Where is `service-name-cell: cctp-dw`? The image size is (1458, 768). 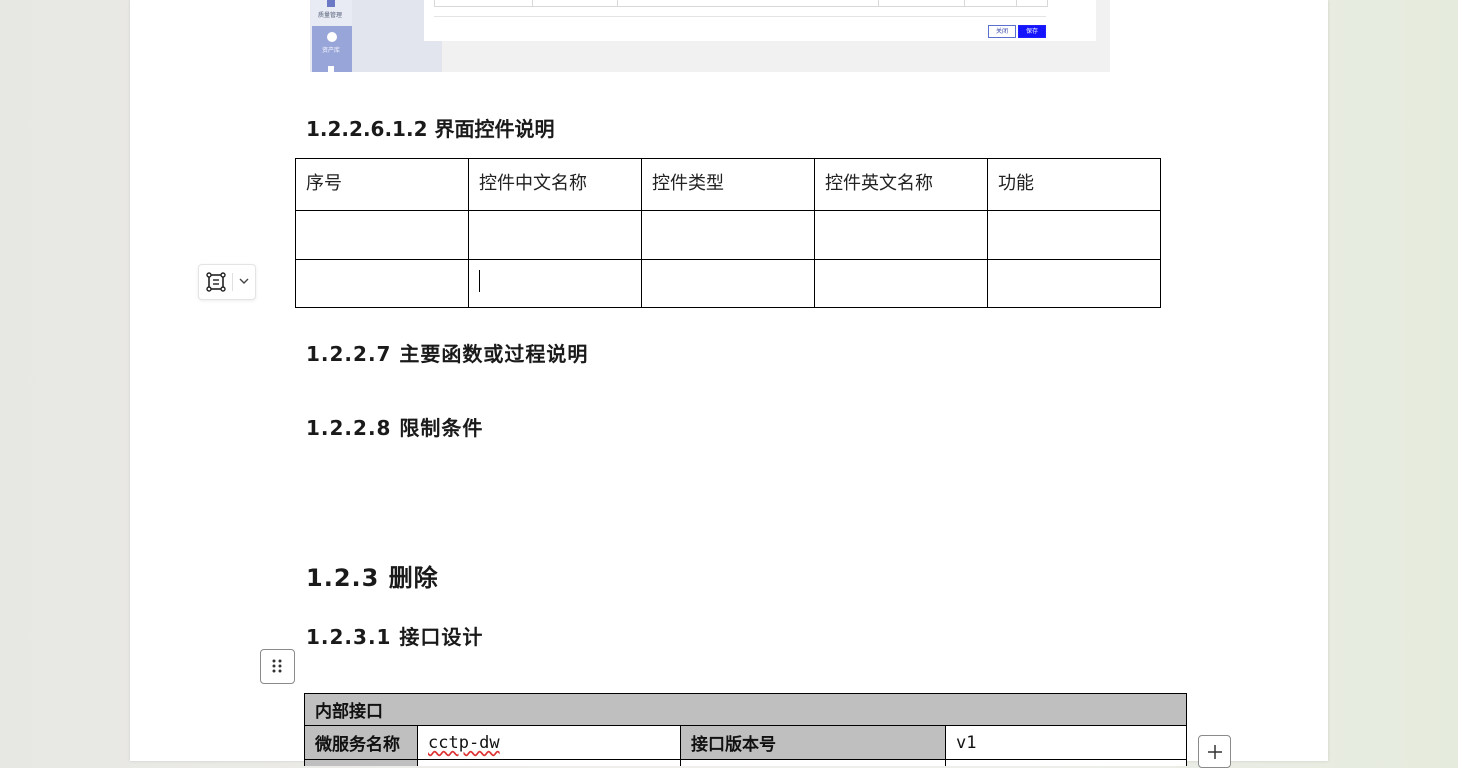
service-name-cell: cctp-dw is located at coordinates (549, 742).